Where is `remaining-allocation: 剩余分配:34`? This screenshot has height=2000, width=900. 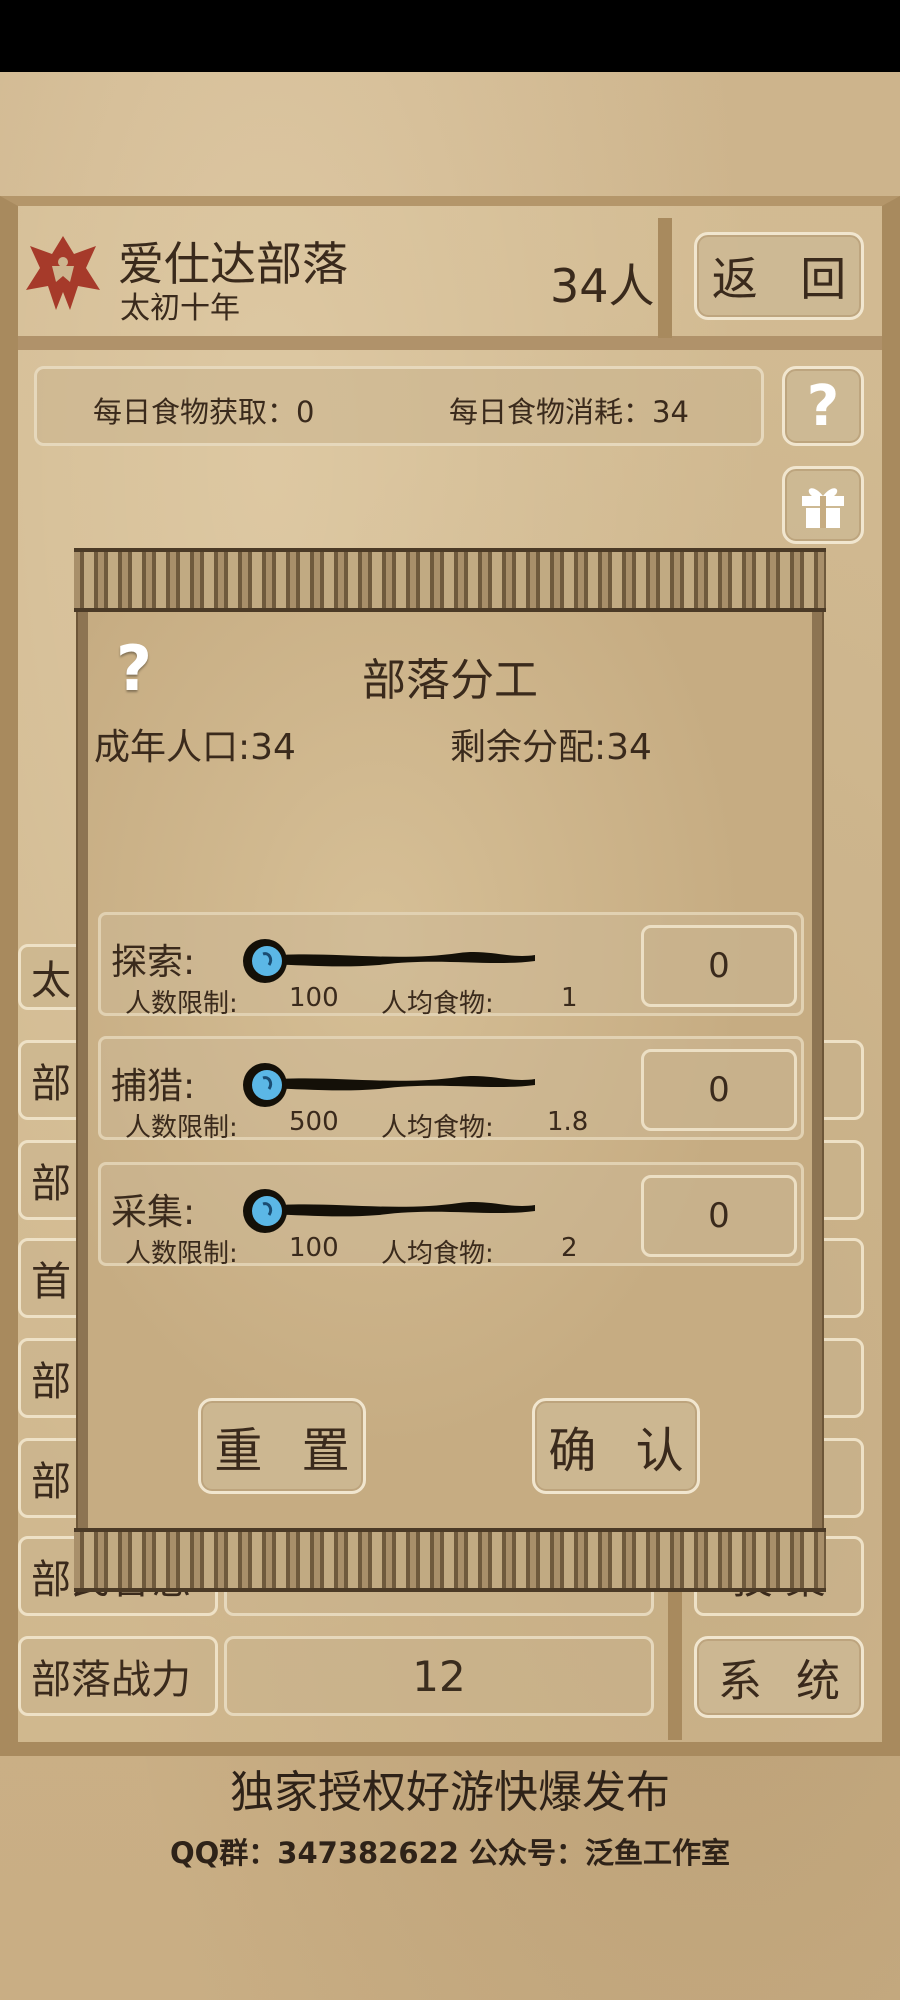
remaining-allocation: 剩余分配:34 is located at coordinates (551, 747).